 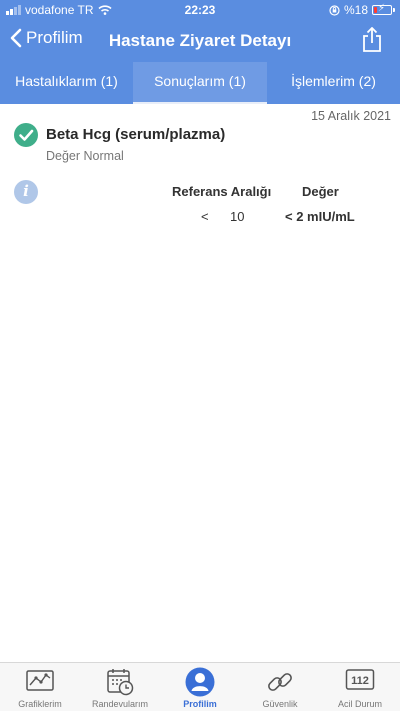 What do you see at coordinates (40, 680) in the screenshot?
I see `chart-icon` at bounding box center [40, 680].